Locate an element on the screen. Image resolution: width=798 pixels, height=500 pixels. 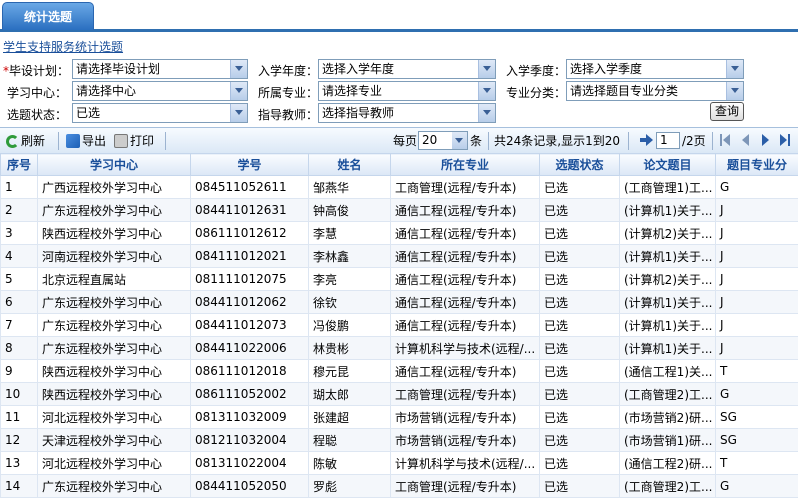
table-cell: 罗彪 is located at coordinates (349, 486).